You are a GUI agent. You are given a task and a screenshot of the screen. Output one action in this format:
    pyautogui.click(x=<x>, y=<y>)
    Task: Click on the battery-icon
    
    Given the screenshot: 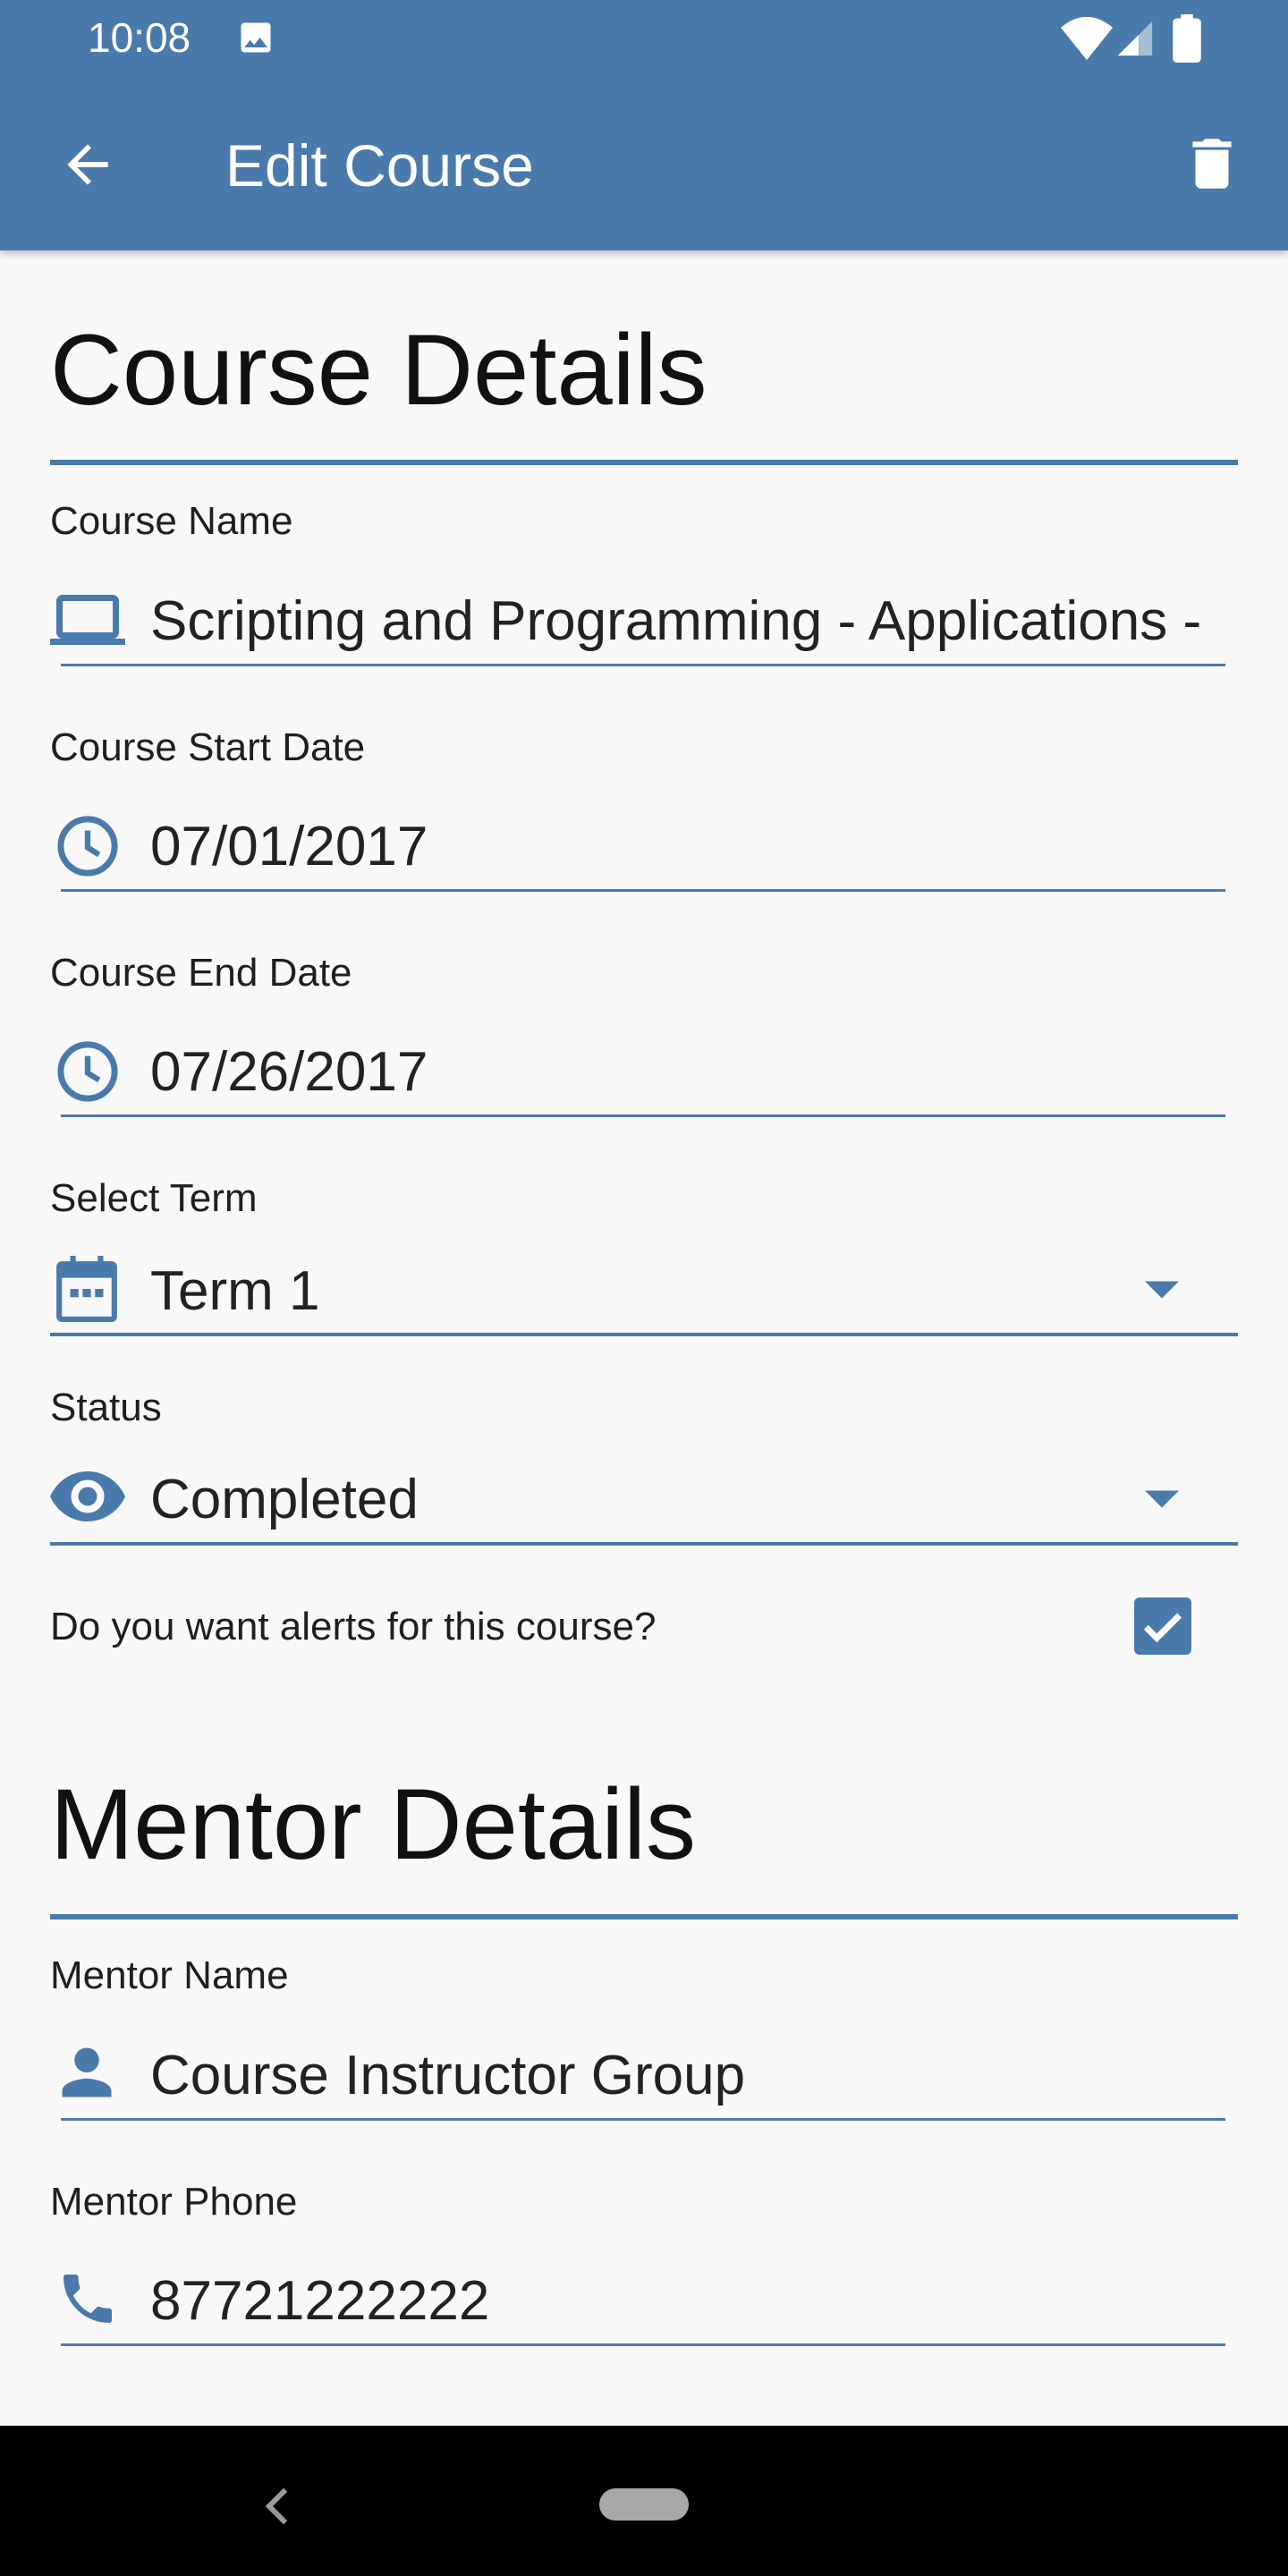 What is the action you would take?
    pyautogui.click(x=1187, y=38)
    